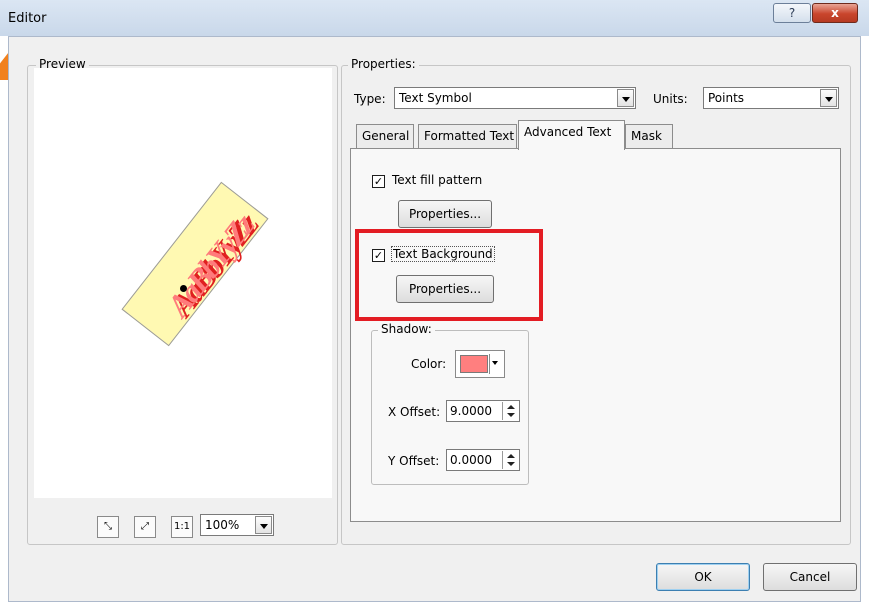  What do you see at coordinates (649, 136) in the screenshot?
I see `tab-mask: Mask` at bounding box center [649, 136].